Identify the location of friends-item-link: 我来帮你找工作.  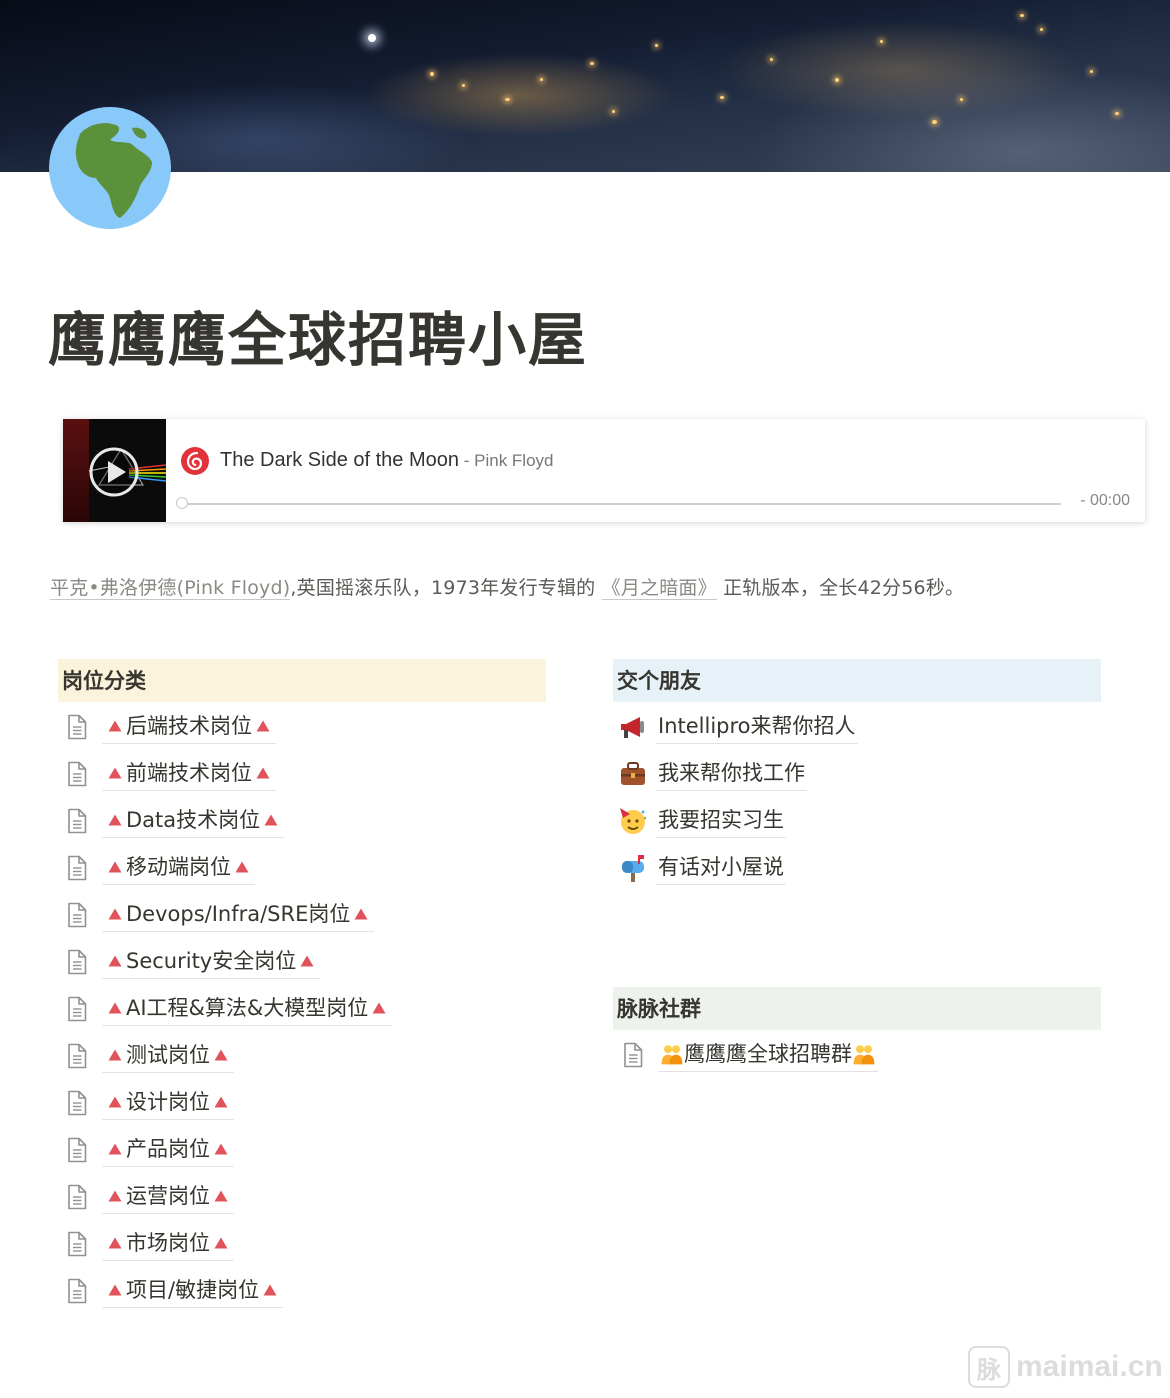
(731, 774).